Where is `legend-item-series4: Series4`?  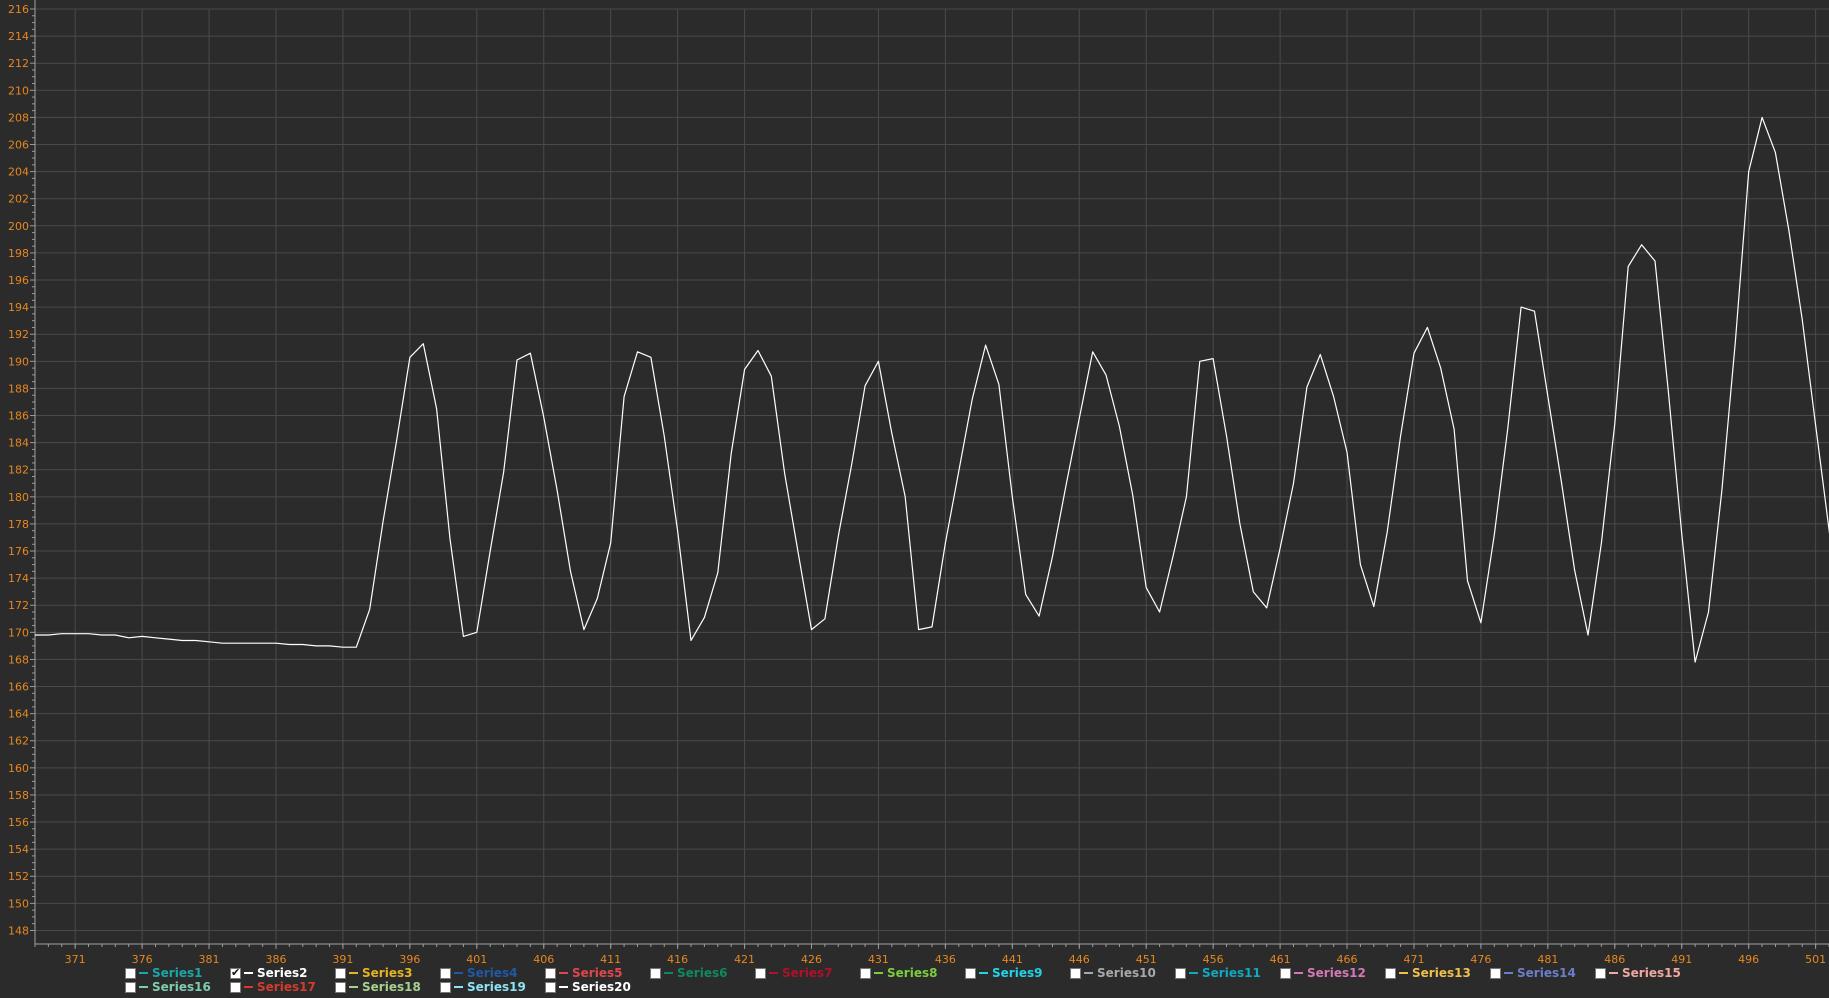 legend-item-series4: Series4 is located at coordinates (492, 973).